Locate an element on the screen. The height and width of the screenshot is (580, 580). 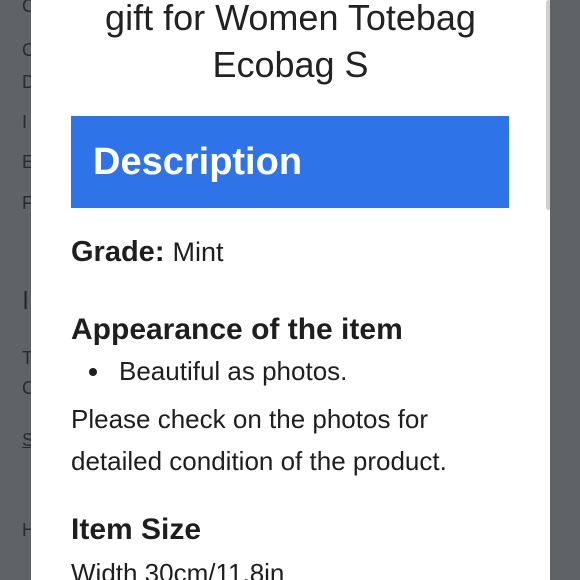
description-banner: Description is located at coordinates (290, 162).